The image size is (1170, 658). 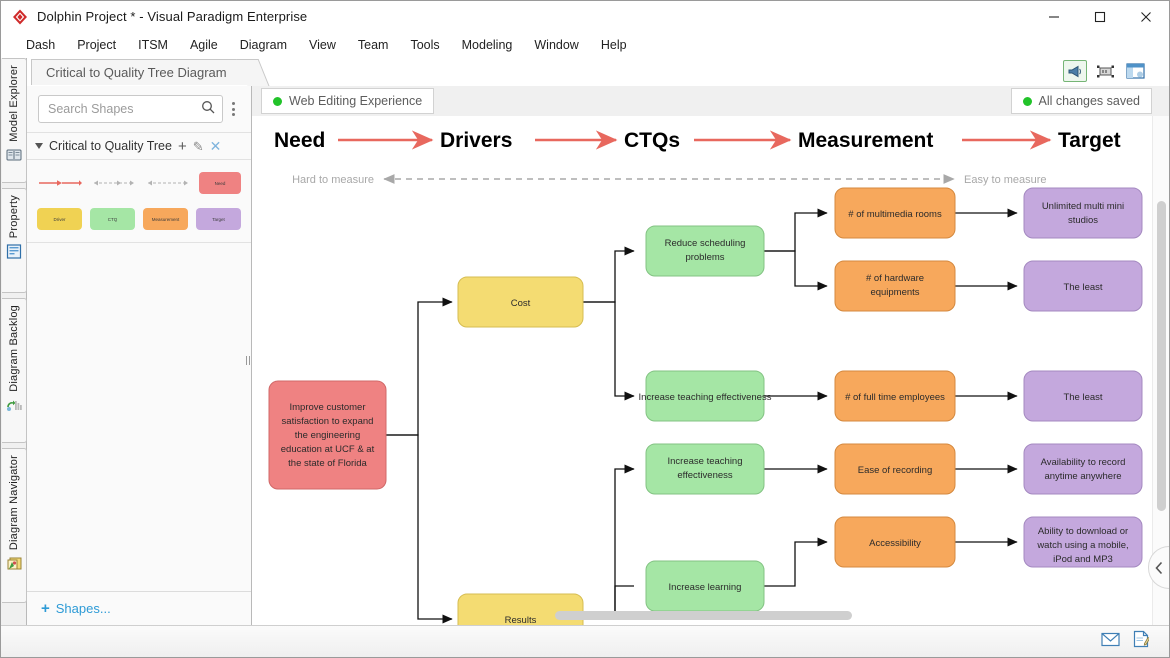 What do you see at coordinates (218, 219) in the screenshot?
I see `palette-target-shape: Target` at bounding box center [218, 219].